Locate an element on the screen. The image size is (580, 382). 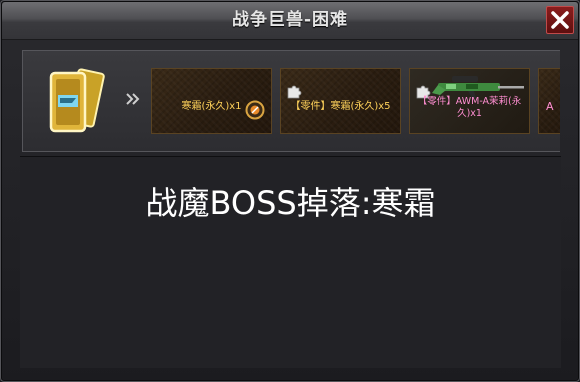
reward-slot-label: 【零件】寒霜(永久)x5 is located at coordinates (340, 106).